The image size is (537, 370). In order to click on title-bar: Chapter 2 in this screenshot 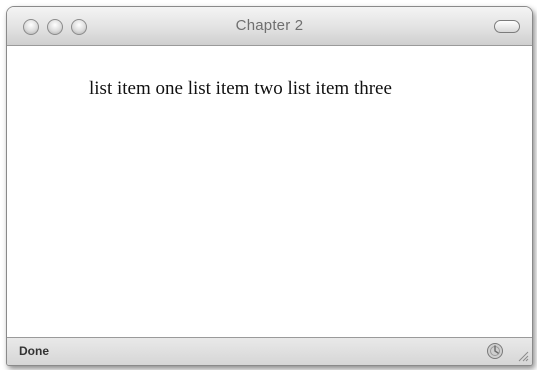, I will do `click(269, 26)`.